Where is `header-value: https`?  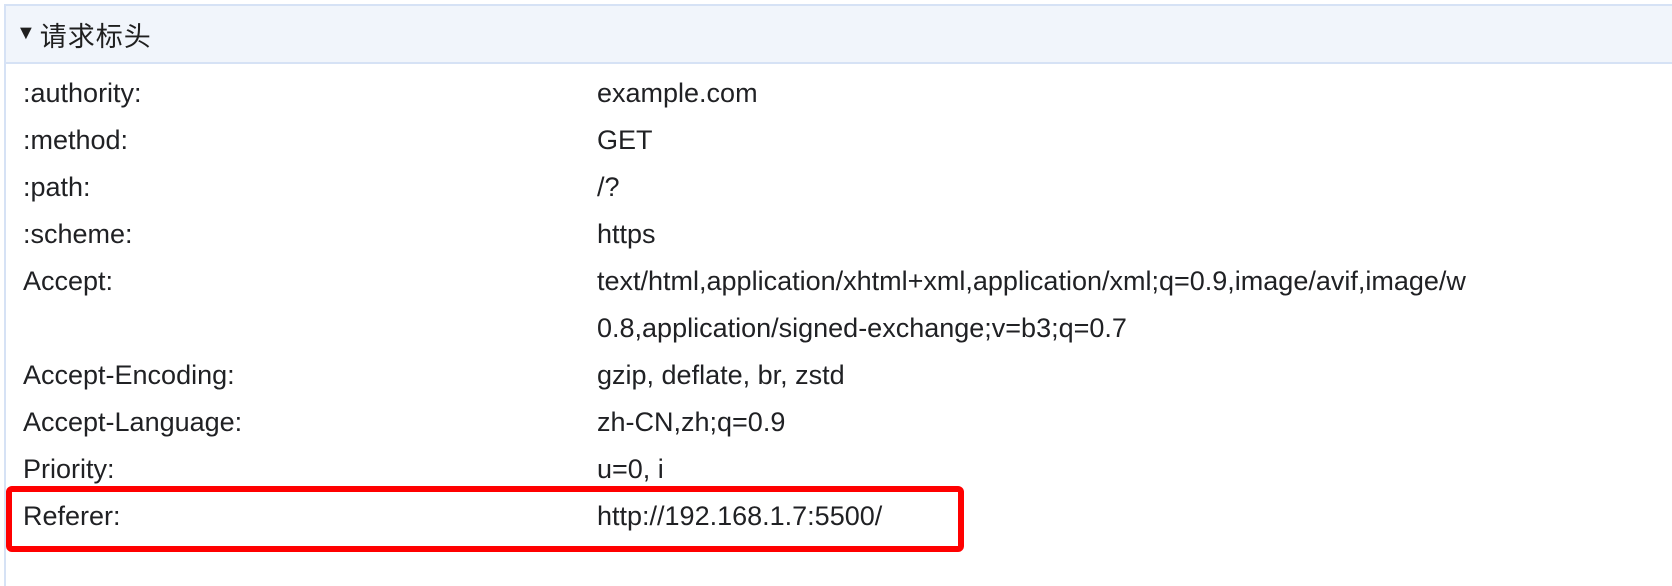
header-value: https is located at coordinates (626, 234).